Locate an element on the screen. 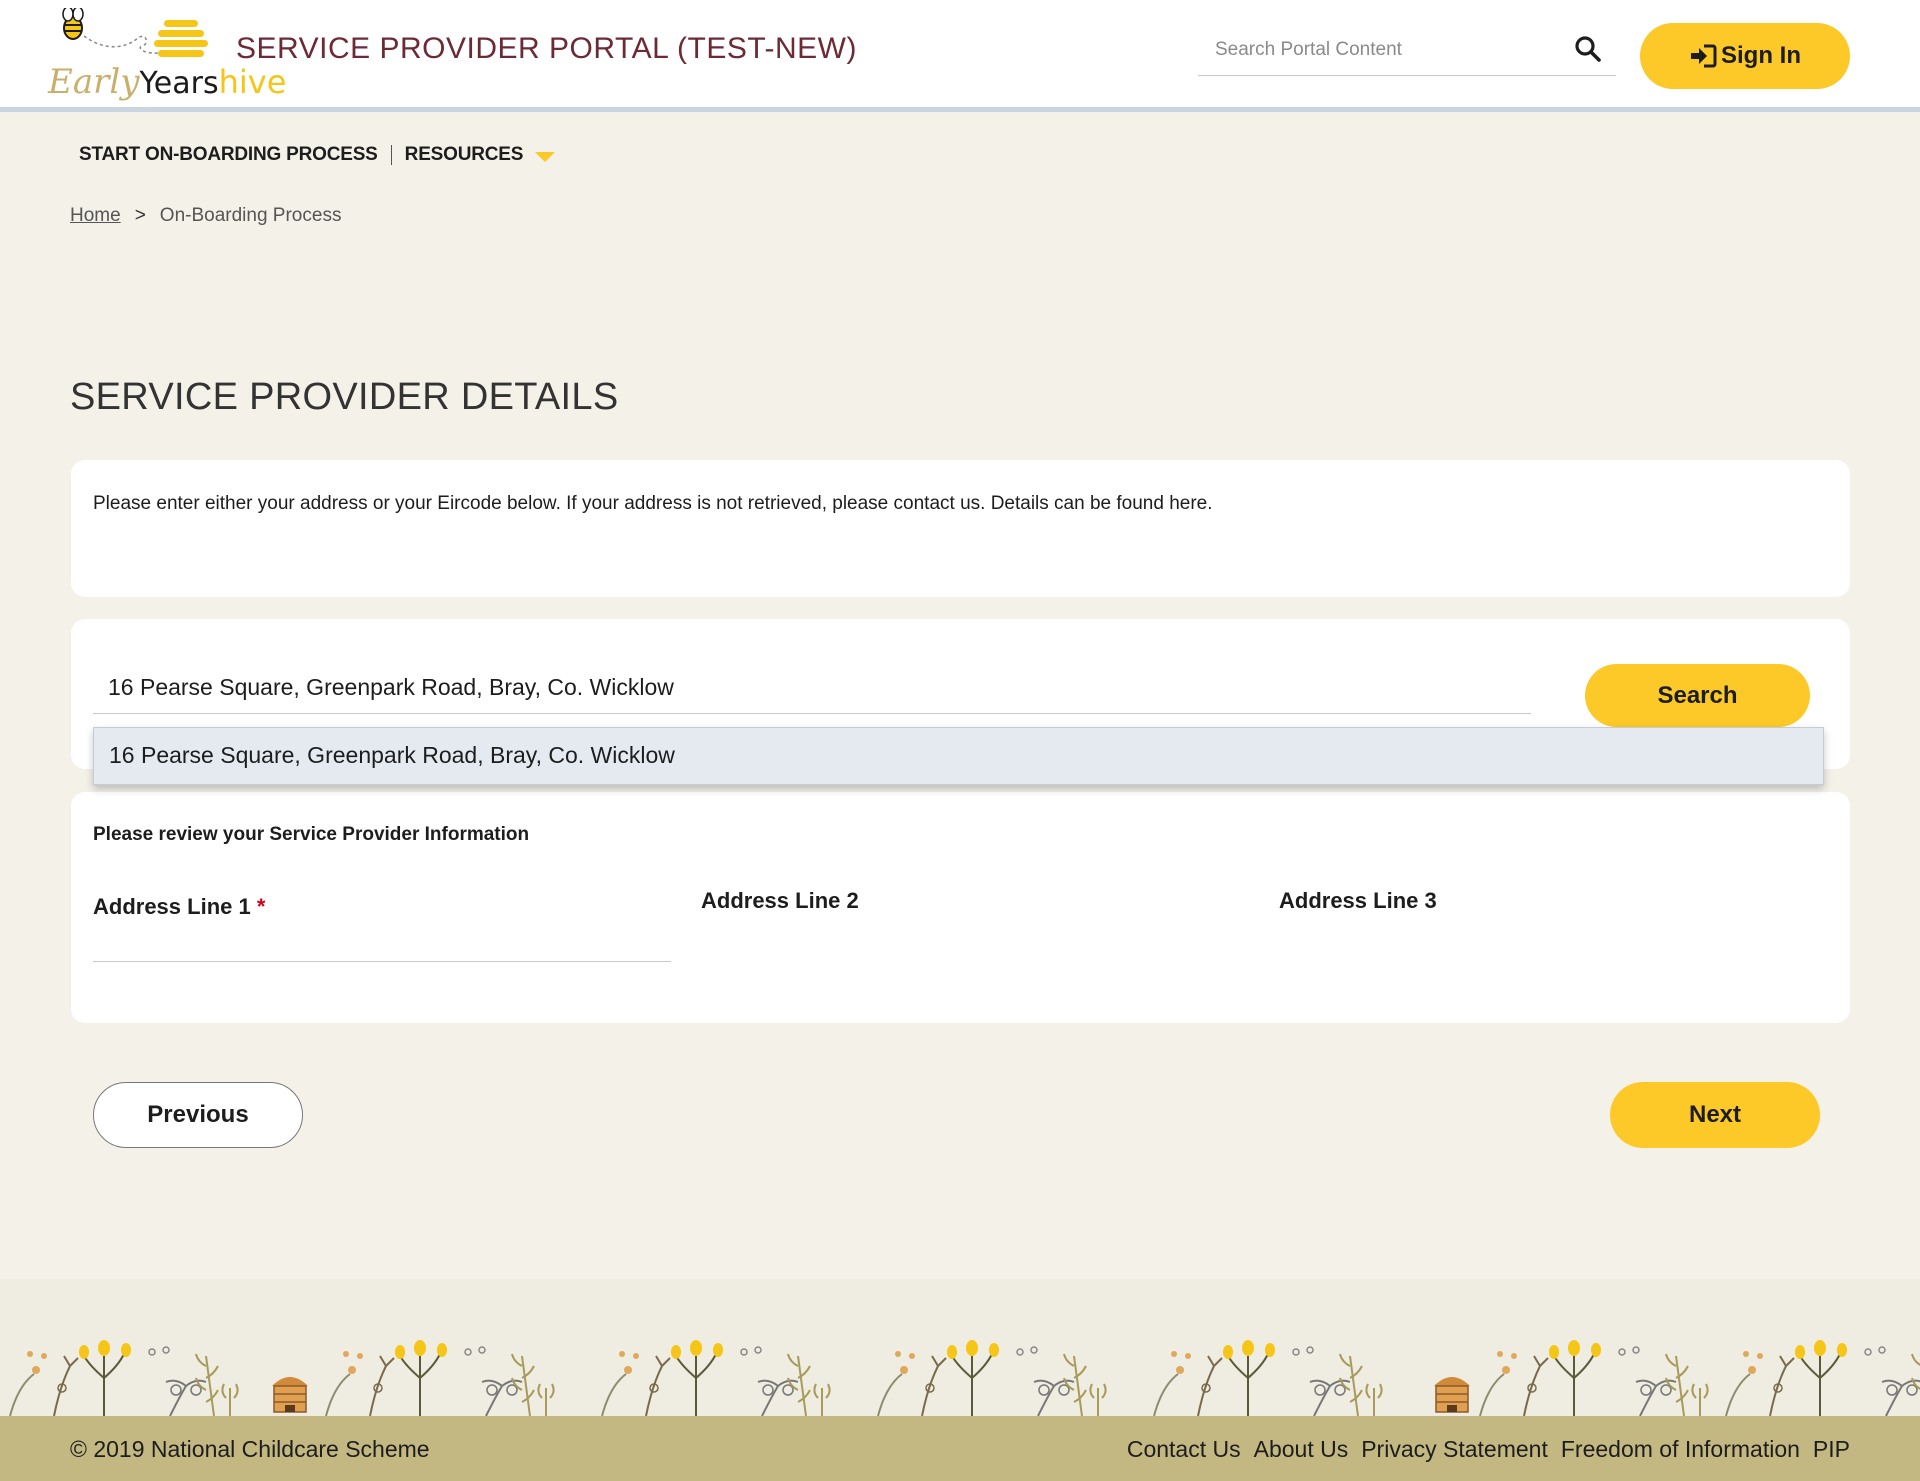 Image resolution: width=1920 pixels, height=1481 pixels. address-line-1-label: Address Line 1 * is located at coordinates (179, 904).